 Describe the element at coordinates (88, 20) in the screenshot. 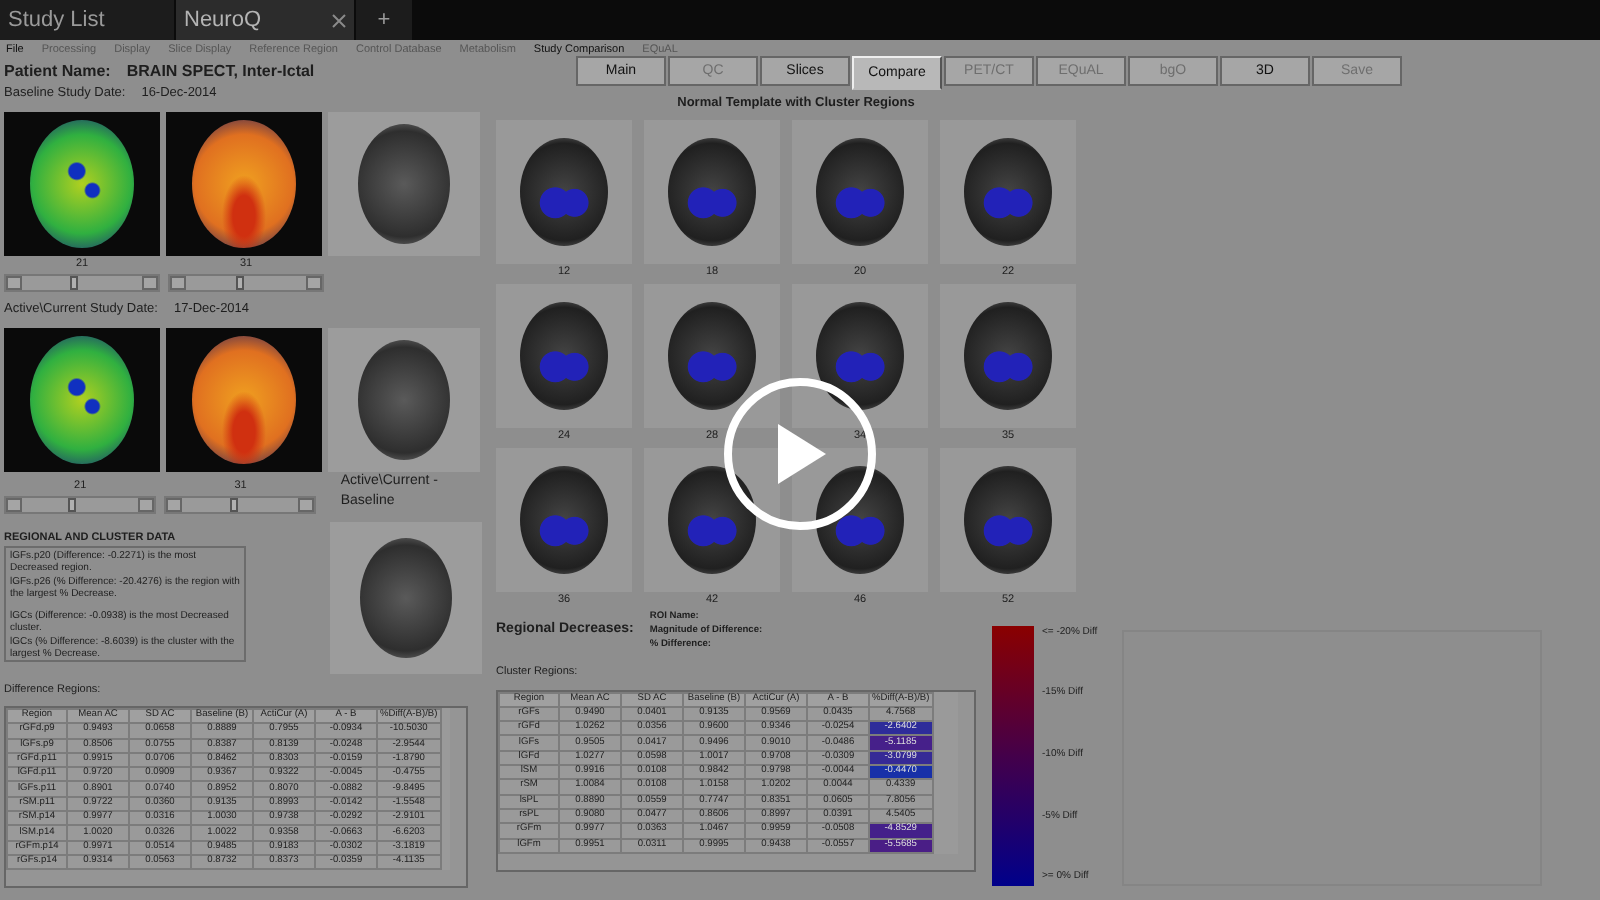

I see `tab: Study List` at that location.